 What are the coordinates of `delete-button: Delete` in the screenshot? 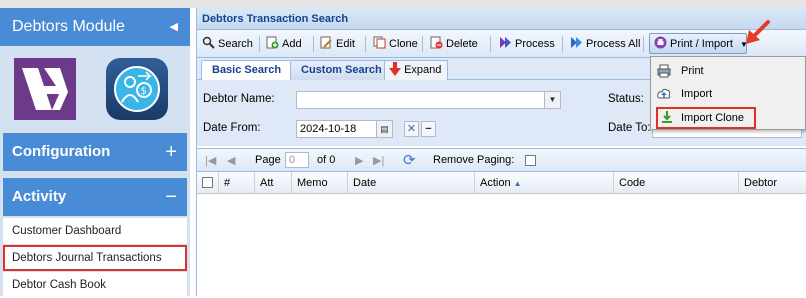 It's located at (454, 44).